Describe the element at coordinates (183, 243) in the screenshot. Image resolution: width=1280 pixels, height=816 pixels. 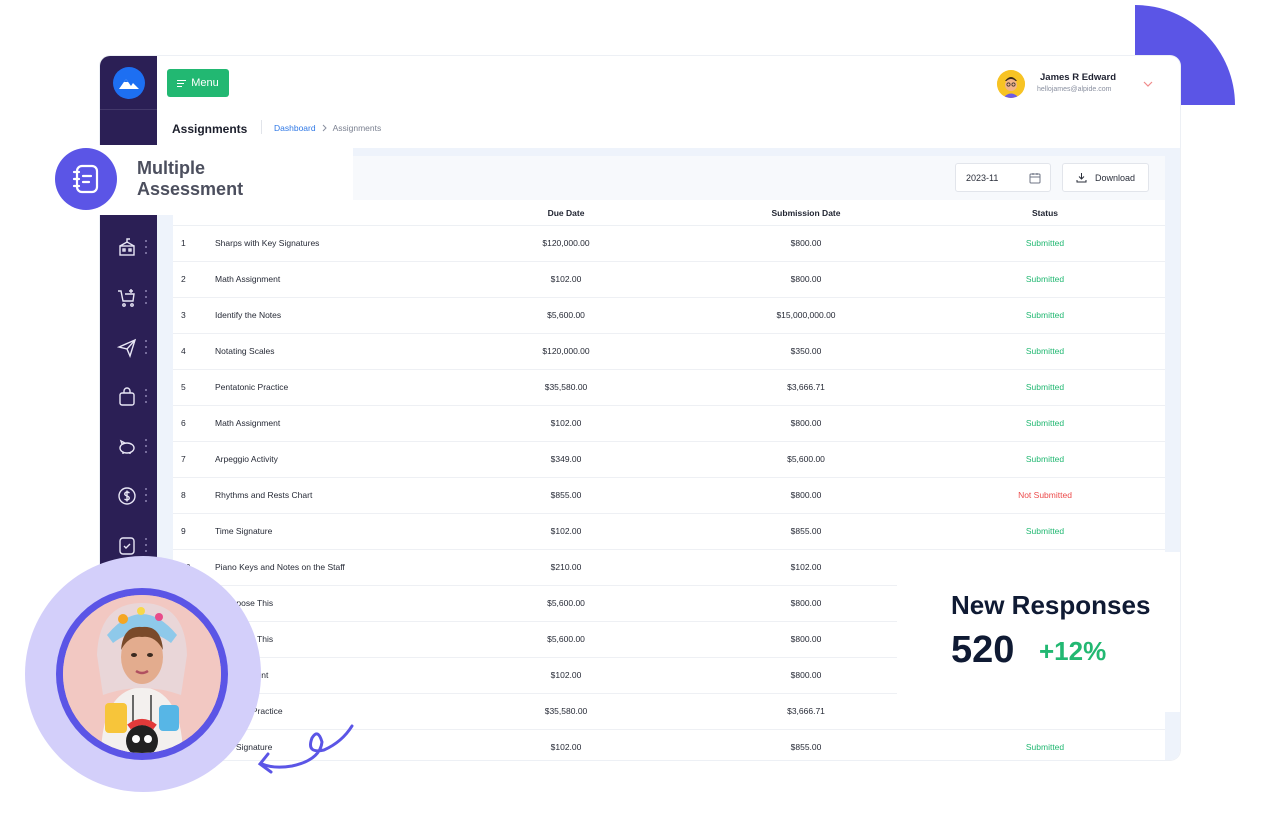
I see `row-number: 1` at that location.